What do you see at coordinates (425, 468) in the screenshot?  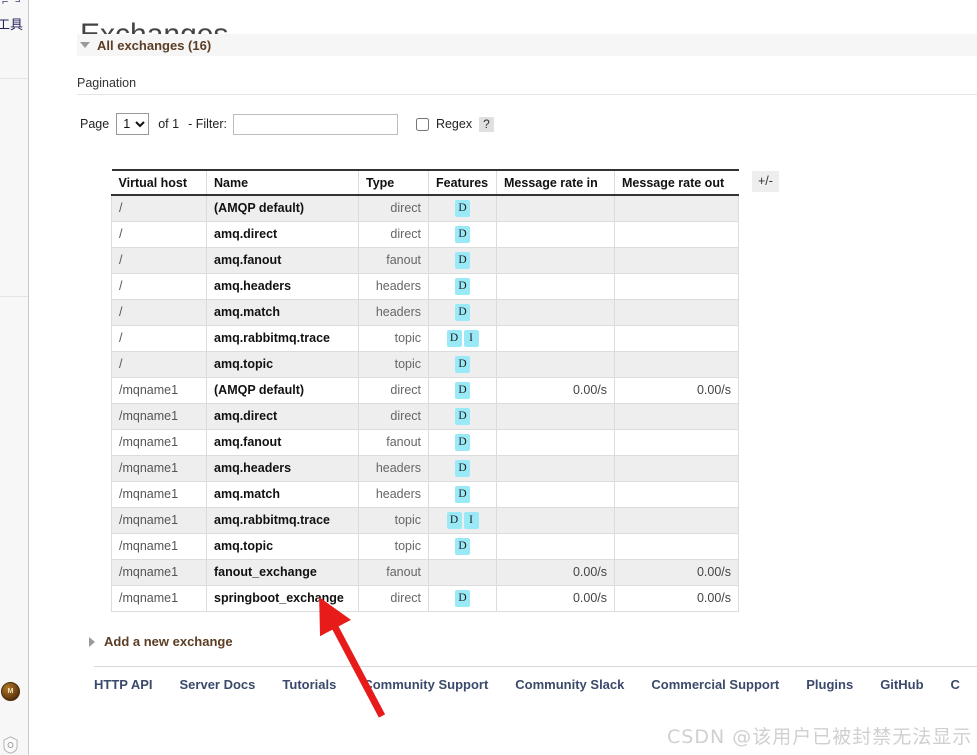 I see `table-row: /mqname1 amq.headers headers D` at bounding box center [425, 468].